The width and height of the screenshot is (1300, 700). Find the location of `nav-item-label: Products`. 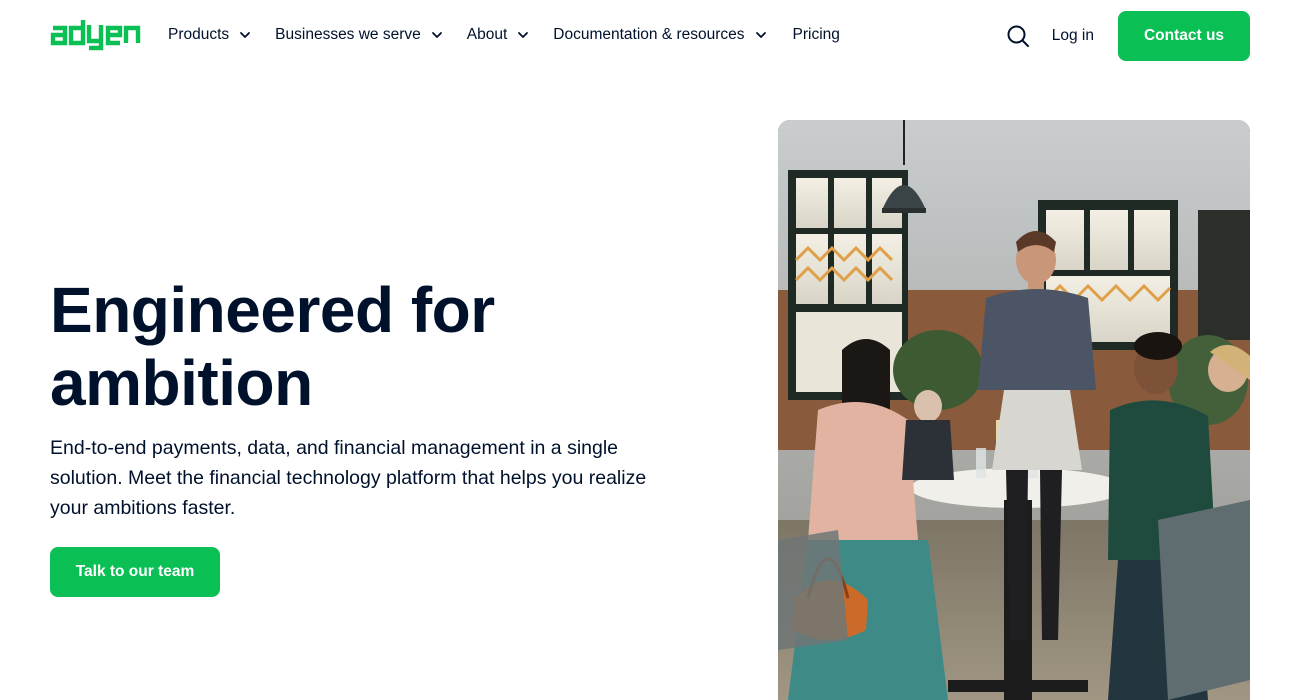

nav-item-label: Products is located at coordinates (199, 34).